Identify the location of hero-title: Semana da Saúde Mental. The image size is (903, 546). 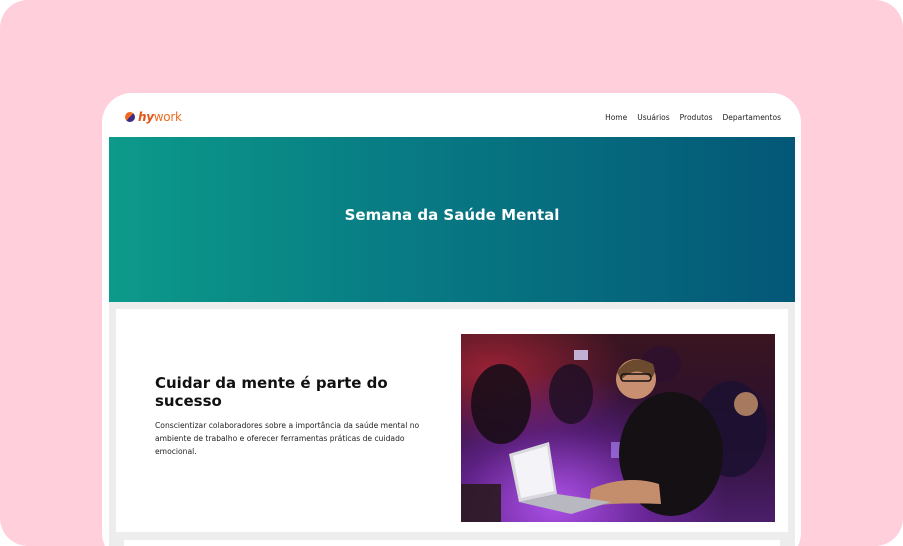
(452, 215).